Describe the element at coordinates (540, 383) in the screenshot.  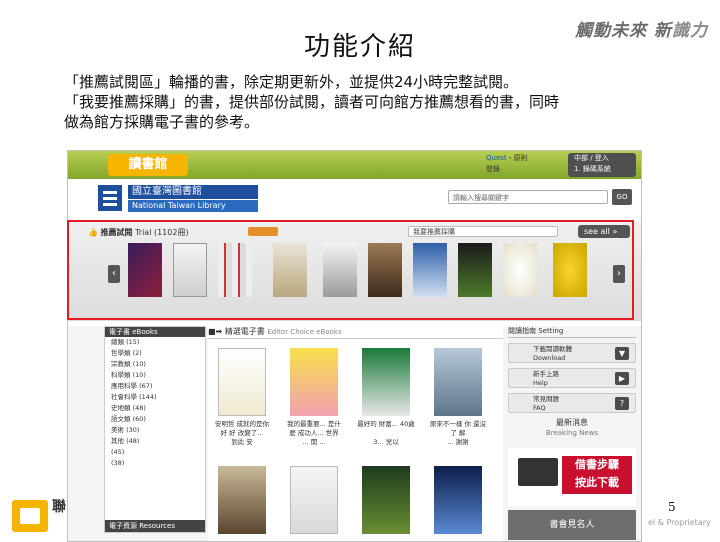
I see `help-label-en: Help` at that location.